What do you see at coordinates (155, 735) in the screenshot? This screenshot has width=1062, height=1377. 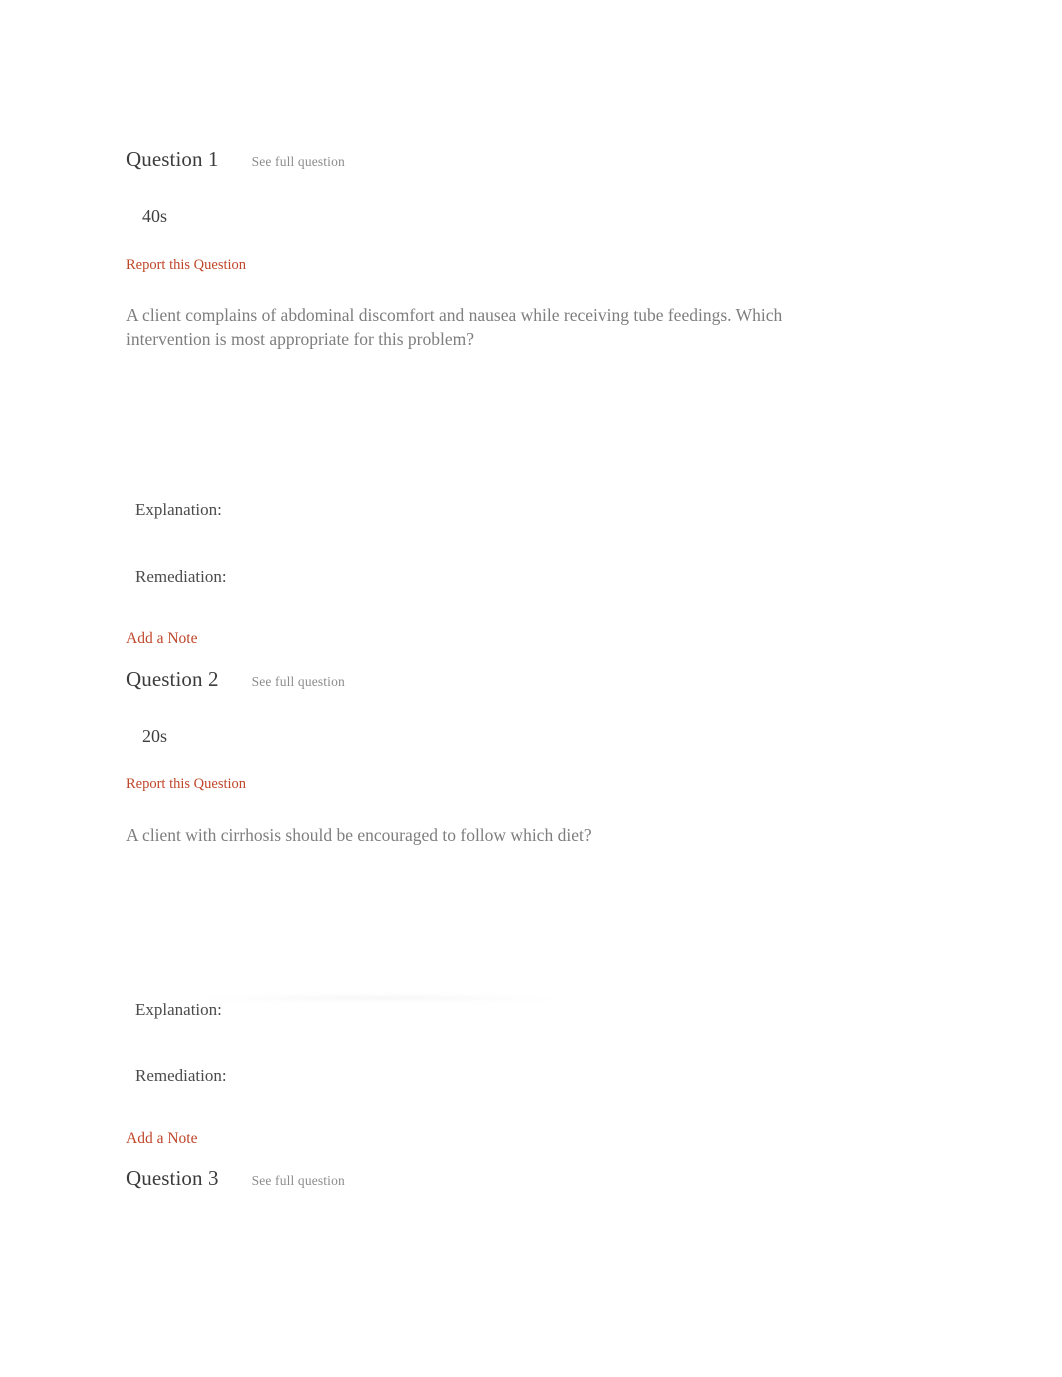 I see `question-timer-2: 20s` at bounding box center [155, 735].